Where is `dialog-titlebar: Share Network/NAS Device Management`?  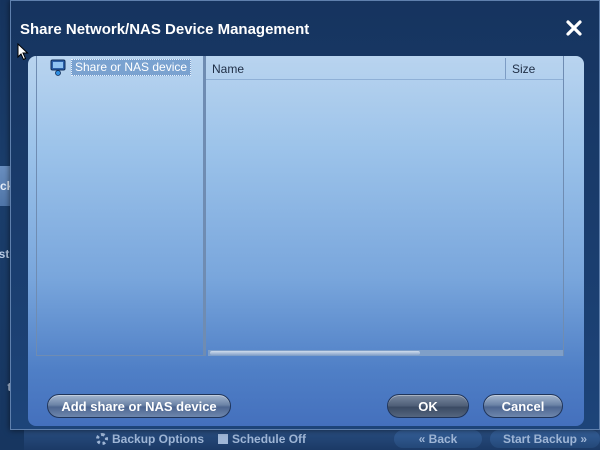 dialog-titlebar: Share Network/NAS Device Management is located at coordinates (305, 29).